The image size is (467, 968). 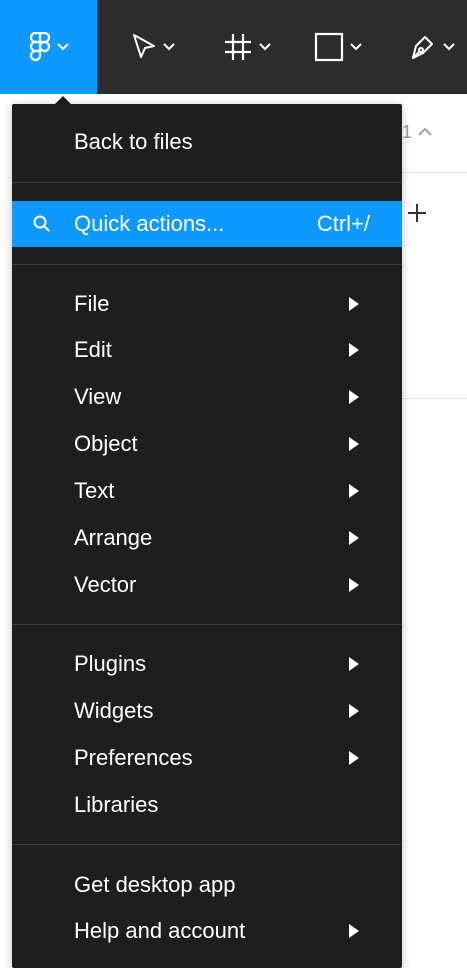 I want to click on menu-item-label: View, so click(x=98, y=396).